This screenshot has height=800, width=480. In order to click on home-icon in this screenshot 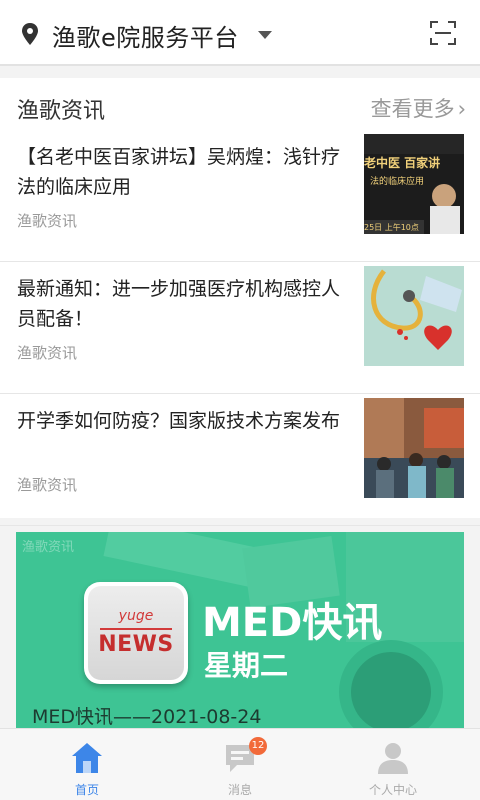, I will do `click(87, 758)`.